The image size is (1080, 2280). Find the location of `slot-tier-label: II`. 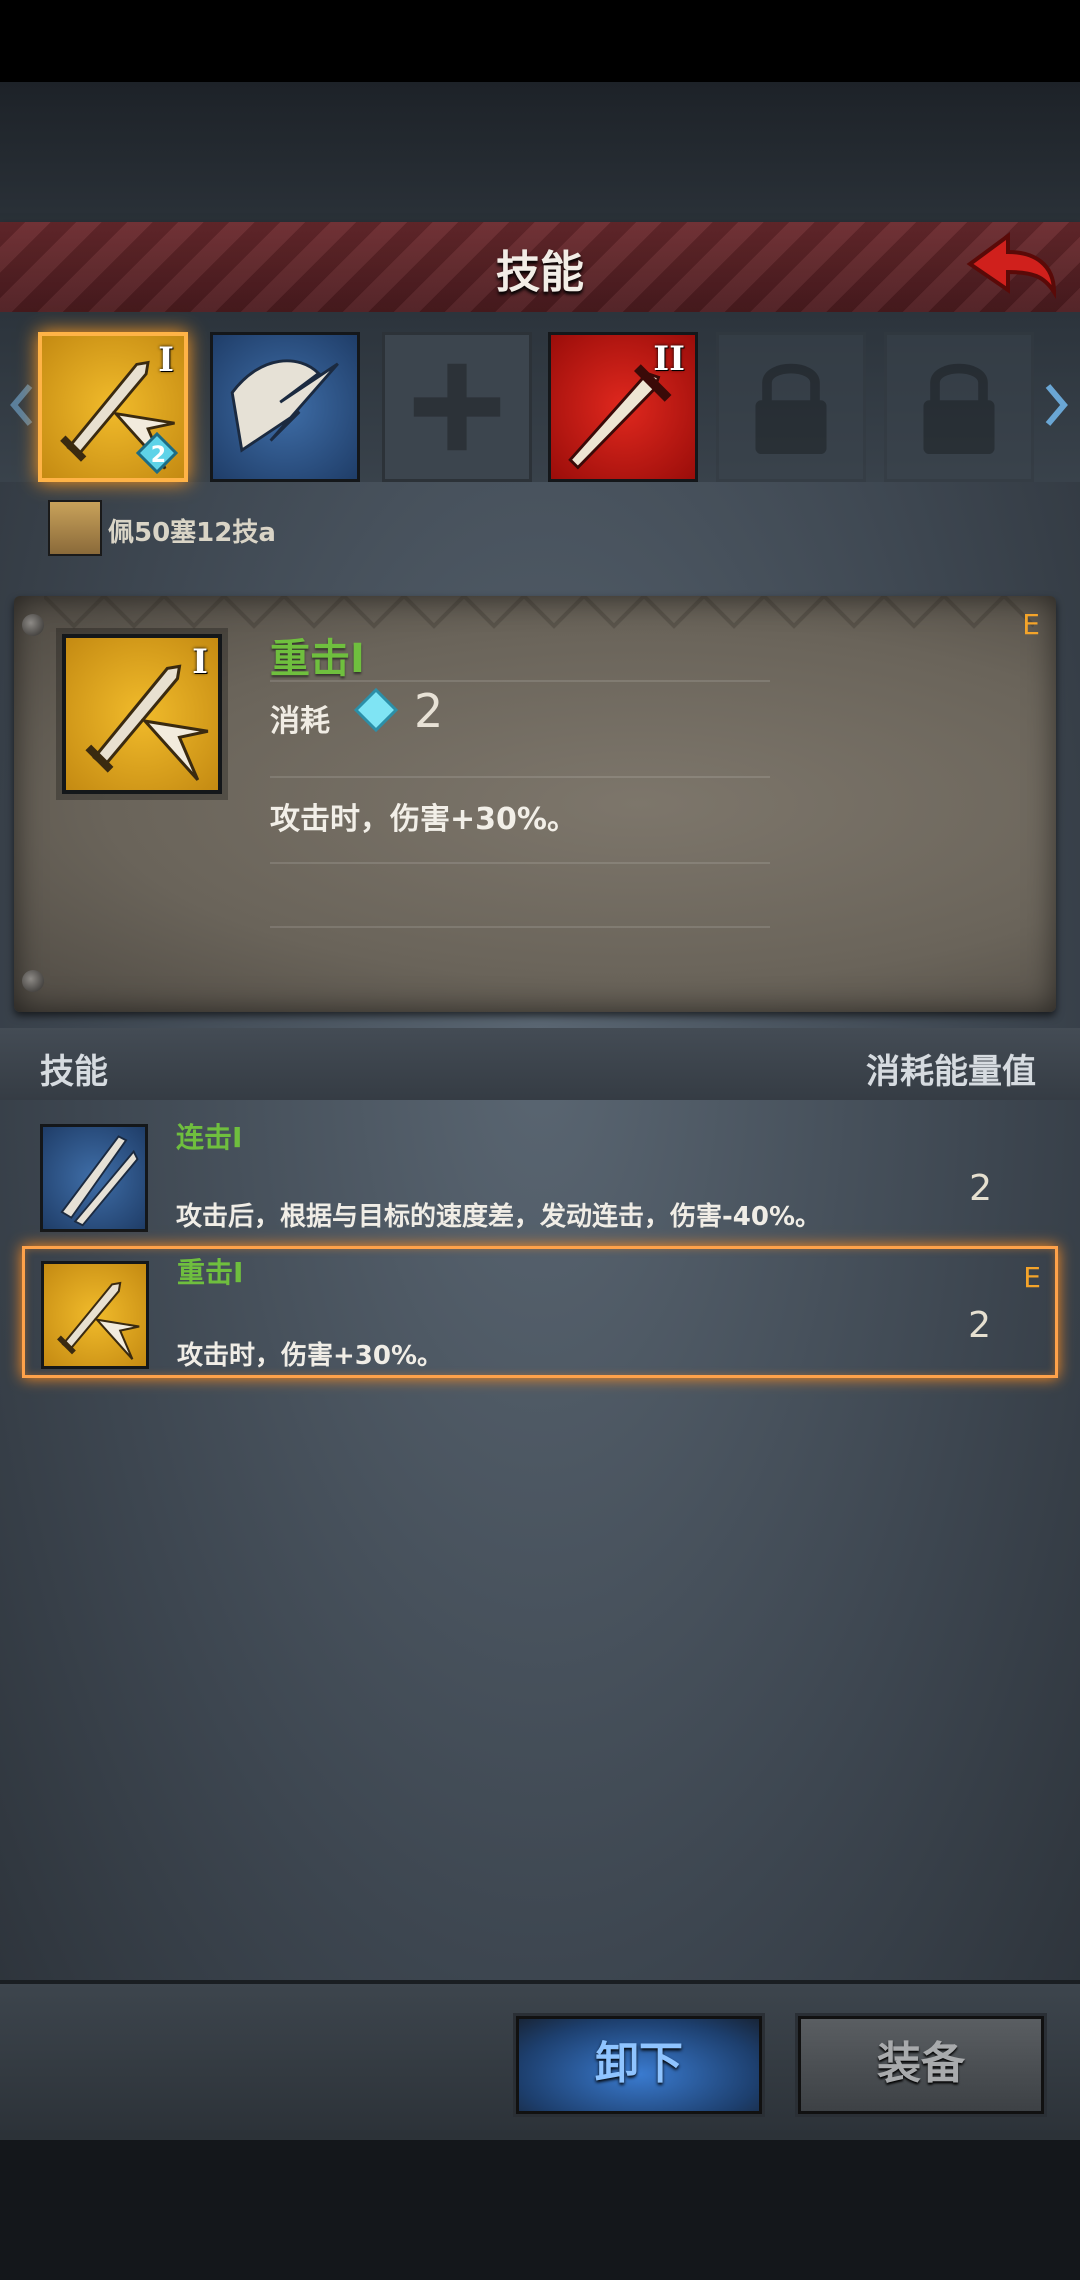

slot-tier-label: II is located at coordinates (669, 359).